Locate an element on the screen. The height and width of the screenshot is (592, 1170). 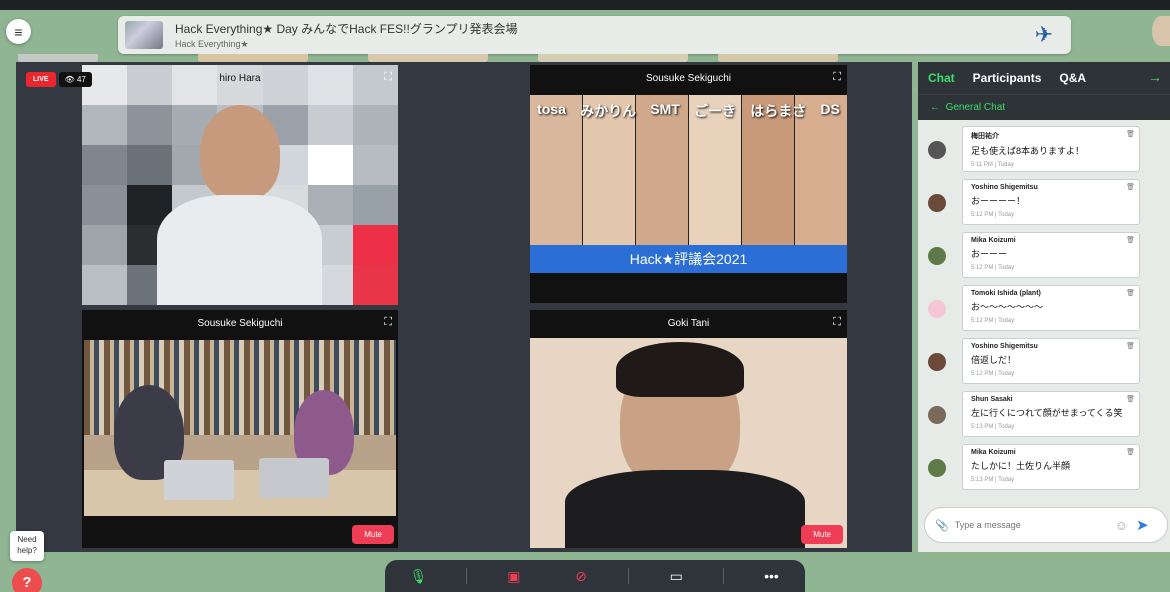
chat-tabs: Chat Participants Q&A → is located at coordinates (1044, 78).